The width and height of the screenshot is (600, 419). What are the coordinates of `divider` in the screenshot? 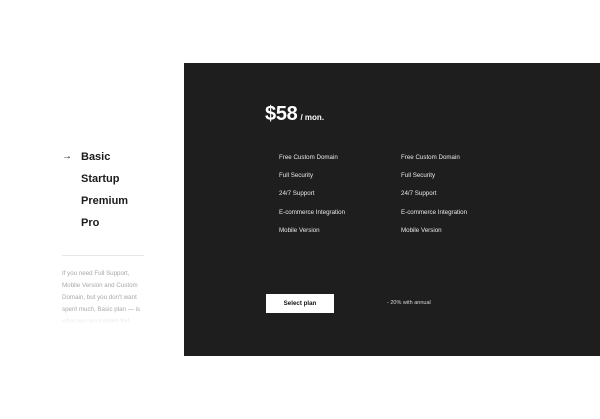 It's located at (103, 255).